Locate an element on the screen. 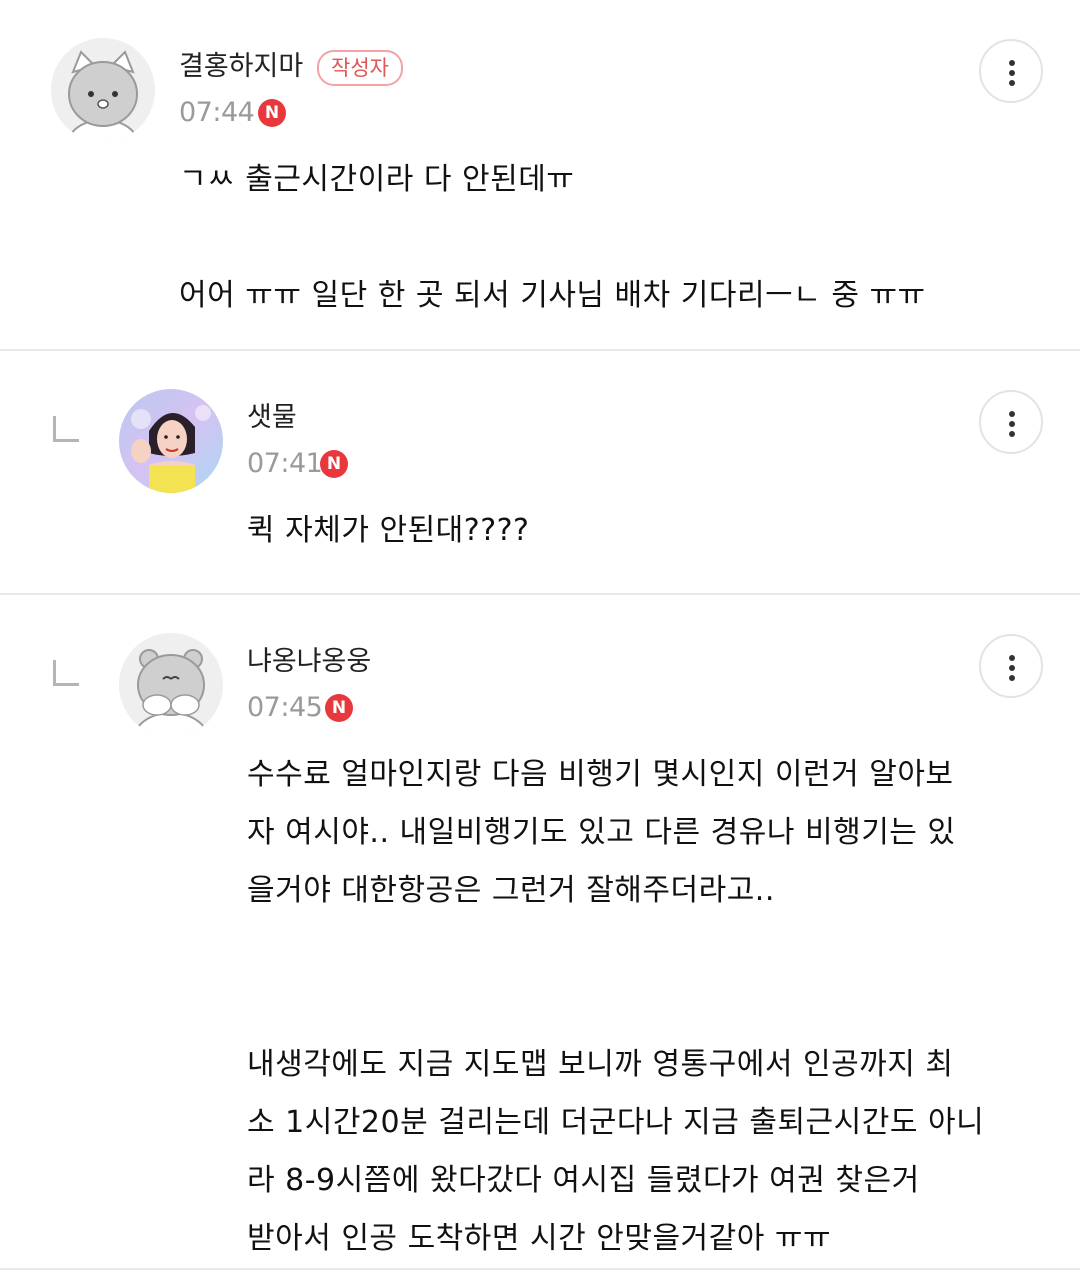 The image size is (1080, 1274). gray-cat-avatar-icon is located at coordinates (103, 90).